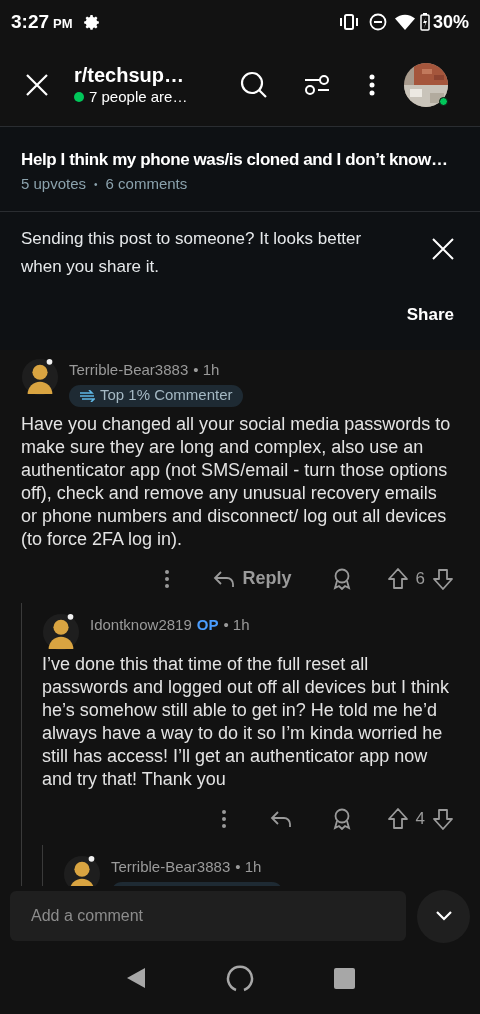 This screenshot has height=1014, width=480. Describe the element at coordinates (37, 85) in the screenshot. I see `close-button` at that location.